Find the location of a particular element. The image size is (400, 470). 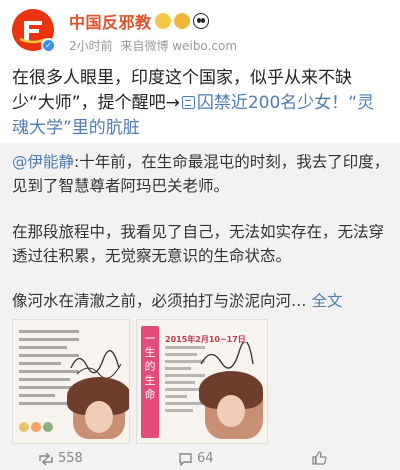

like-icon is located at coordinates (319, 458).